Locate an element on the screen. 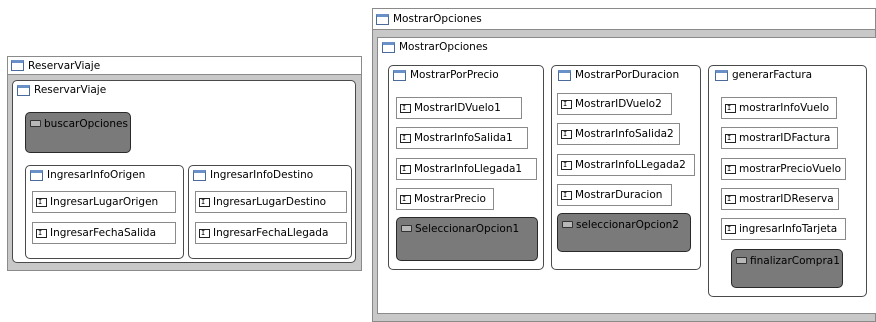 The height and width of the screenshot is (322, 876). panel-title: MostrarPorPrecio is located at coordinates (446, 75).